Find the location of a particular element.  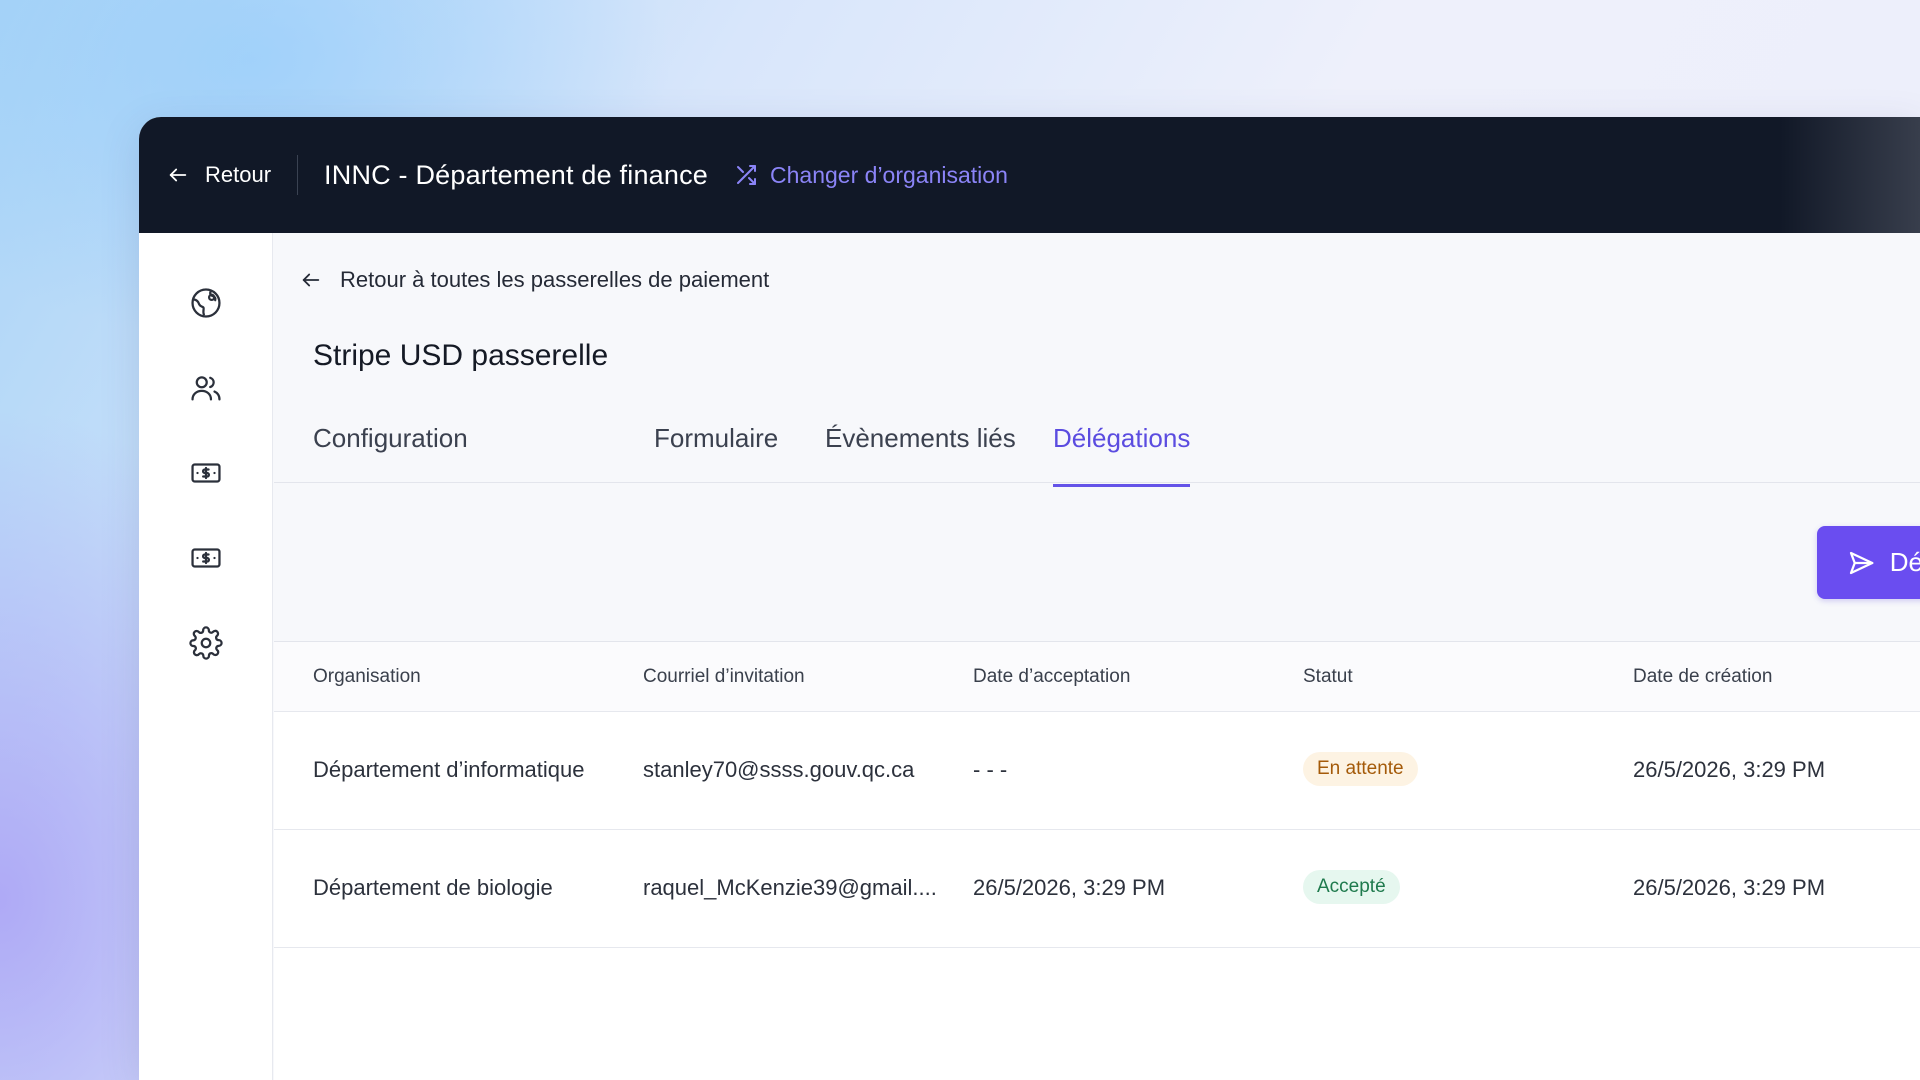

back-button-label: Retour is located at coordinates (238, 174).